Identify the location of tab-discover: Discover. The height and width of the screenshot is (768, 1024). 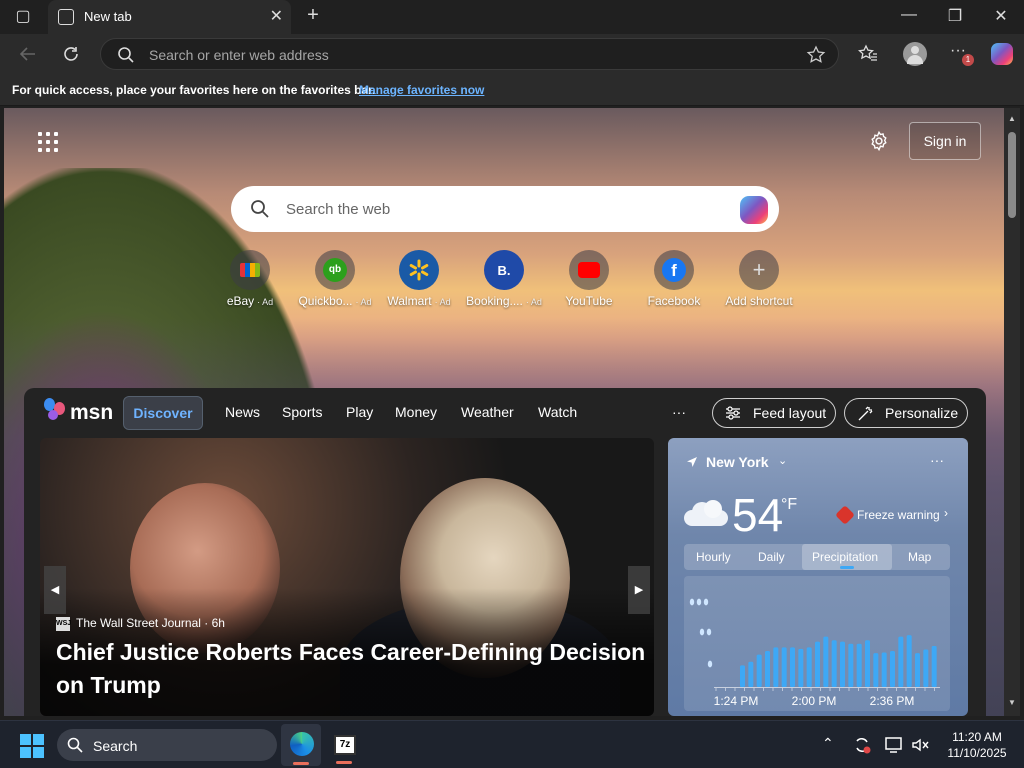
(163, 413).